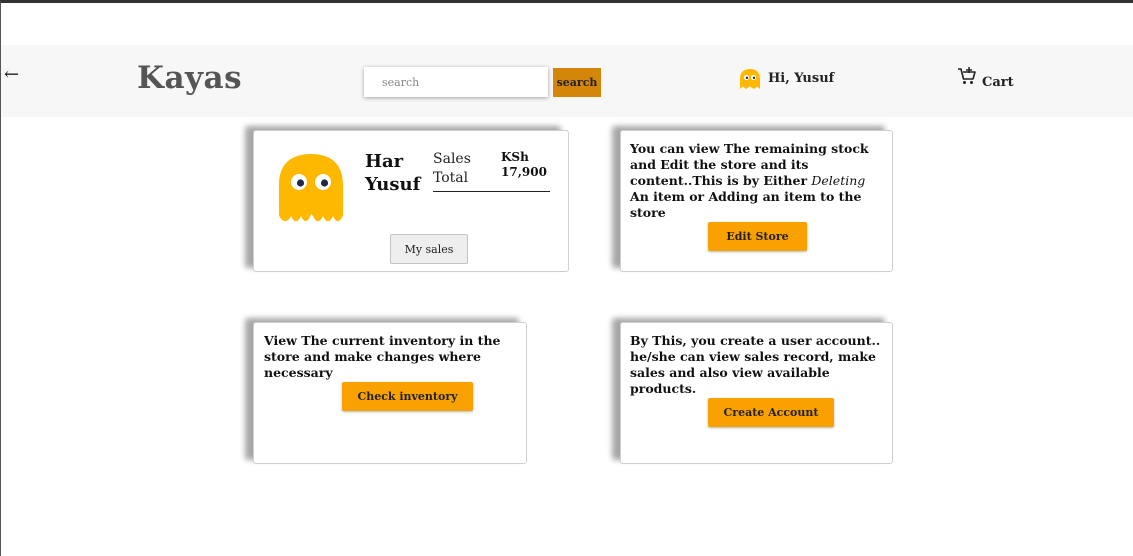  What do you see at coordinates (757, 236) in the screenshot?
I see `edit-store-button: Edit Store` at bounding box center [757, 236].